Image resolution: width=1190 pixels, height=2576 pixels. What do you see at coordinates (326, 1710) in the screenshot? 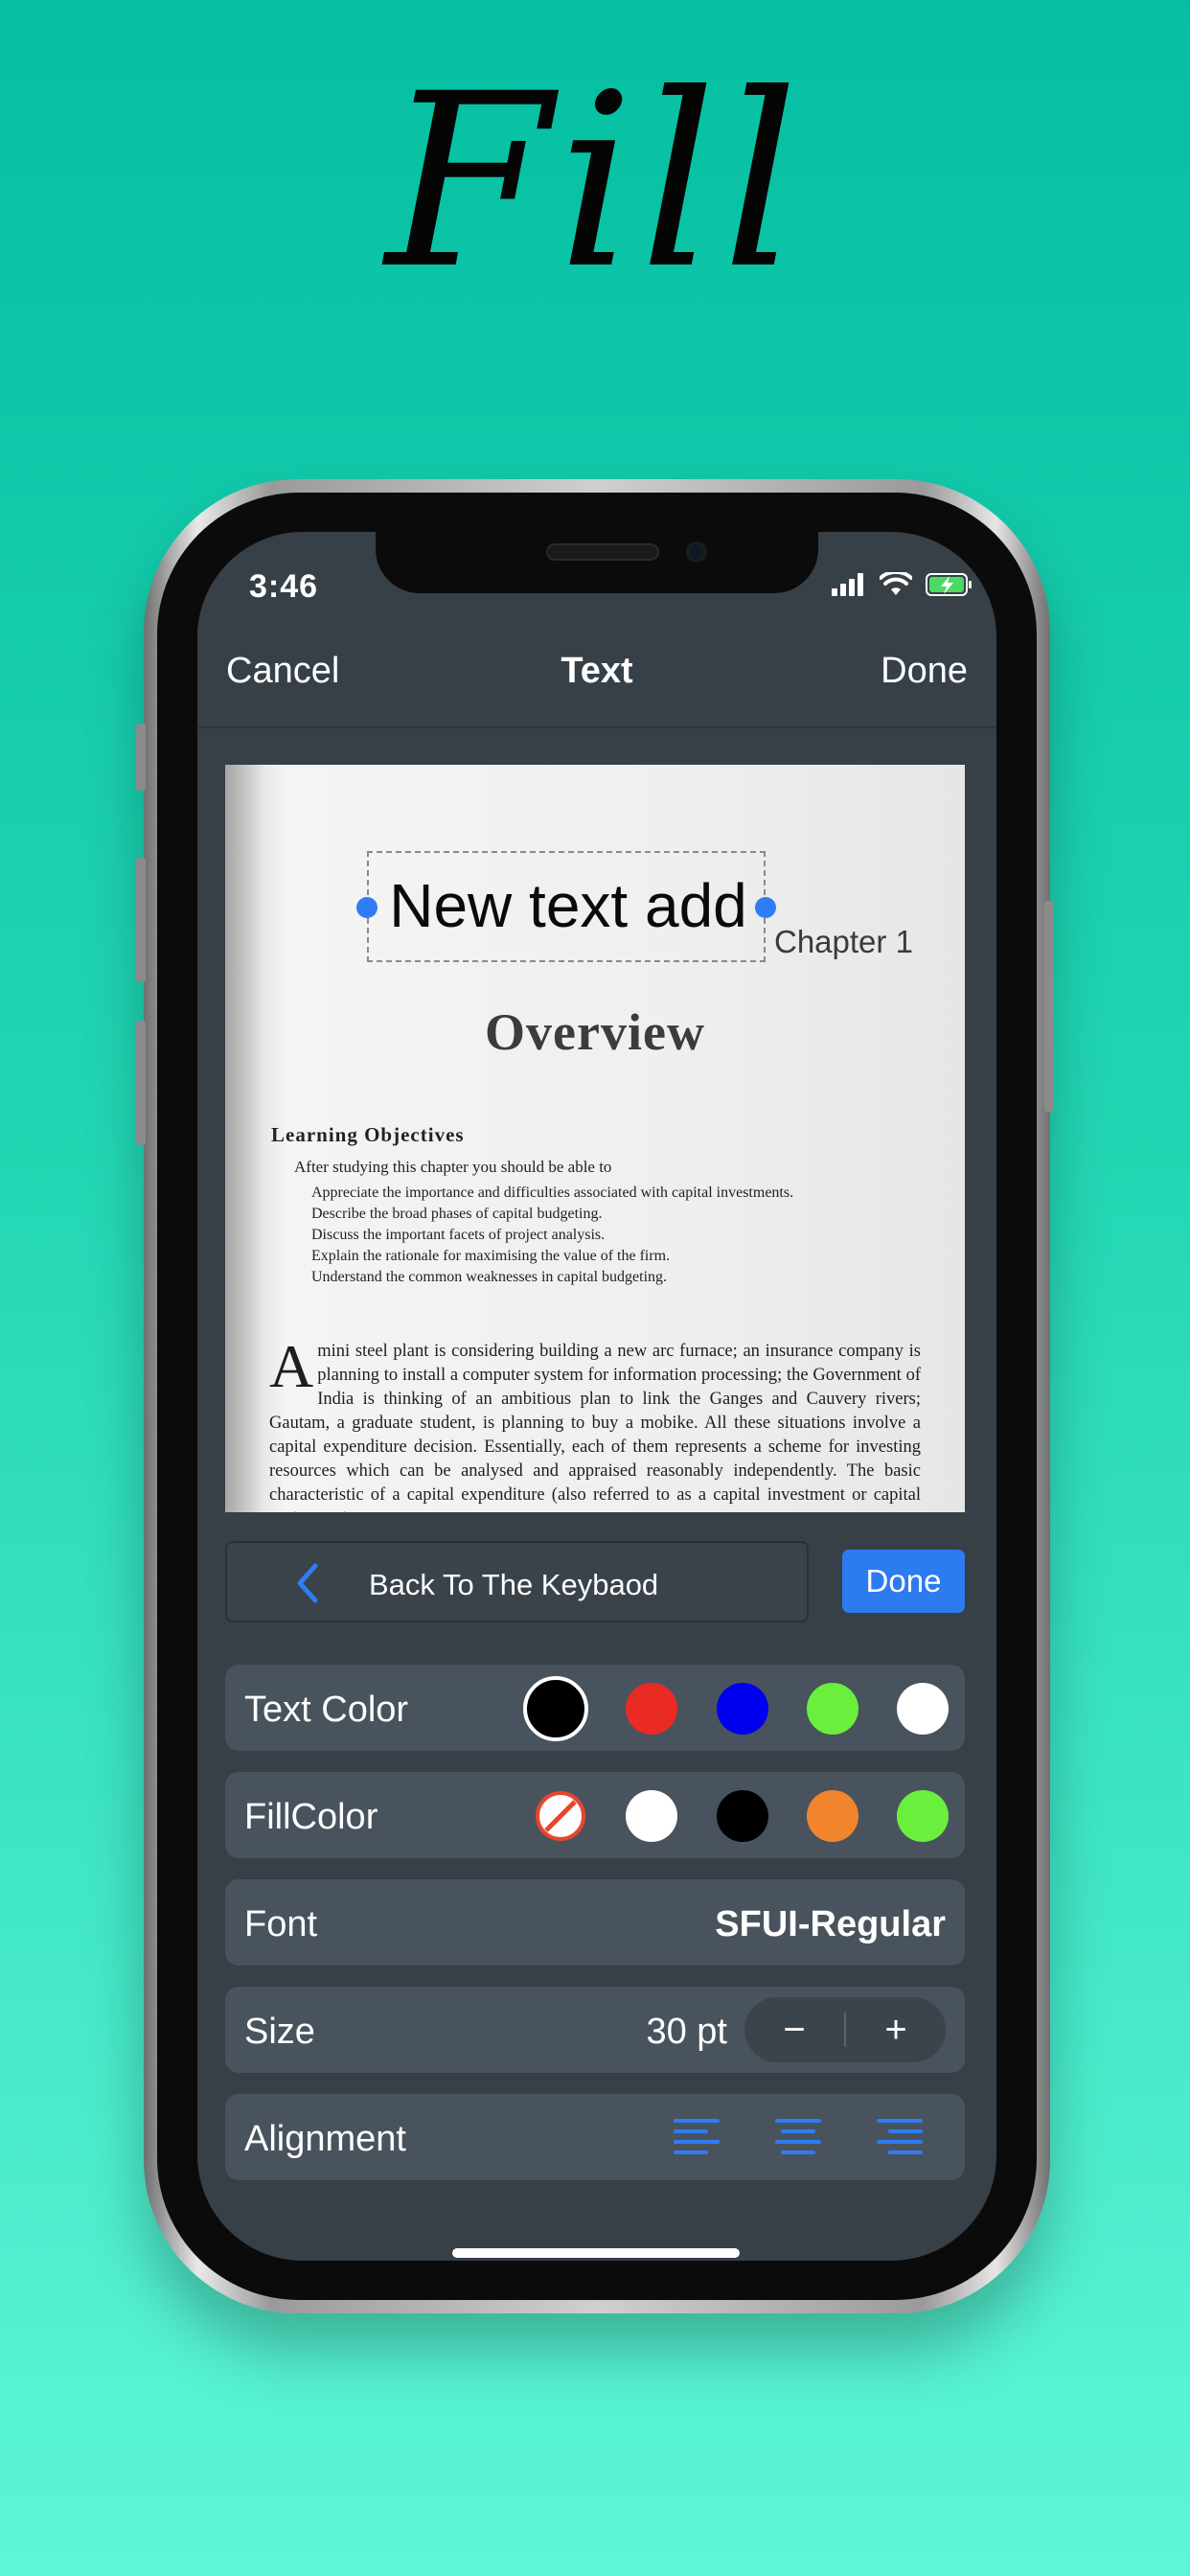
I see `text-color-label: Text Color` at bounding box center [326, 1710].